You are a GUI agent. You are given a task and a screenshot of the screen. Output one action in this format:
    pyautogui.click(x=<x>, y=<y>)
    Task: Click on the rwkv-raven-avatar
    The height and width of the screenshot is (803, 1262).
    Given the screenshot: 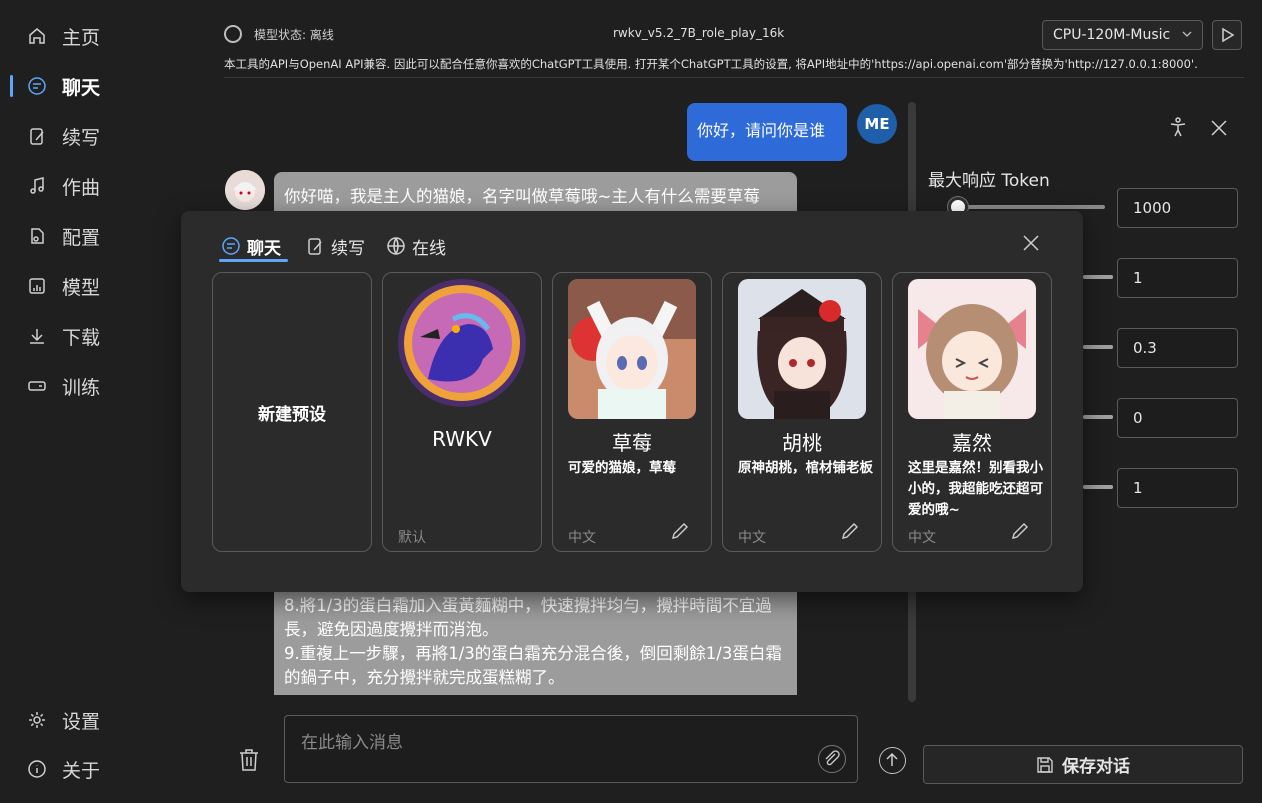 What is the action you would take?
    pyautogui.click(x=462, y=343)
    